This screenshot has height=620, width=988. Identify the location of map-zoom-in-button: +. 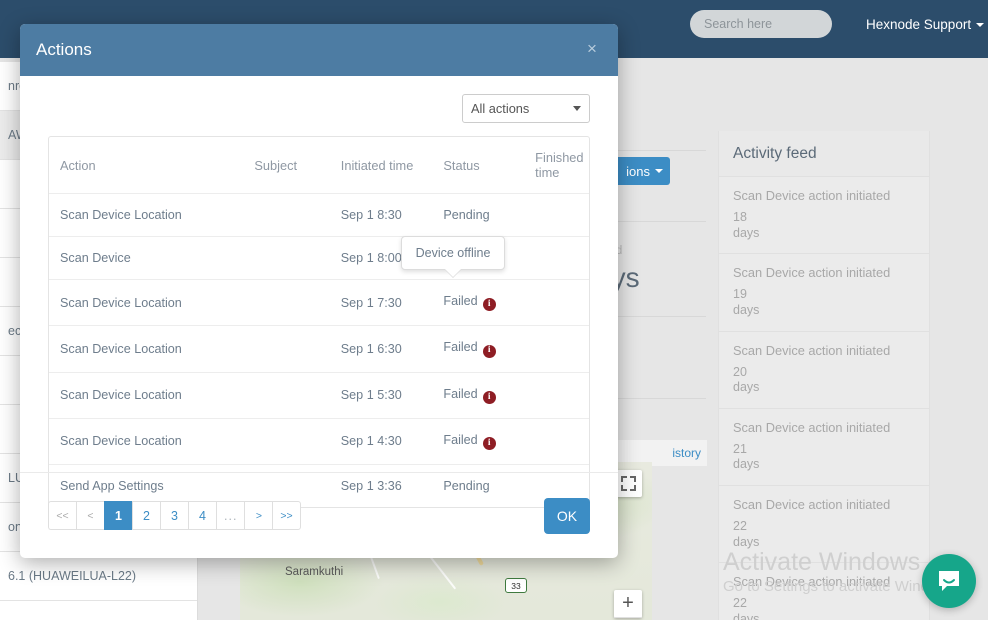
(628, 604).